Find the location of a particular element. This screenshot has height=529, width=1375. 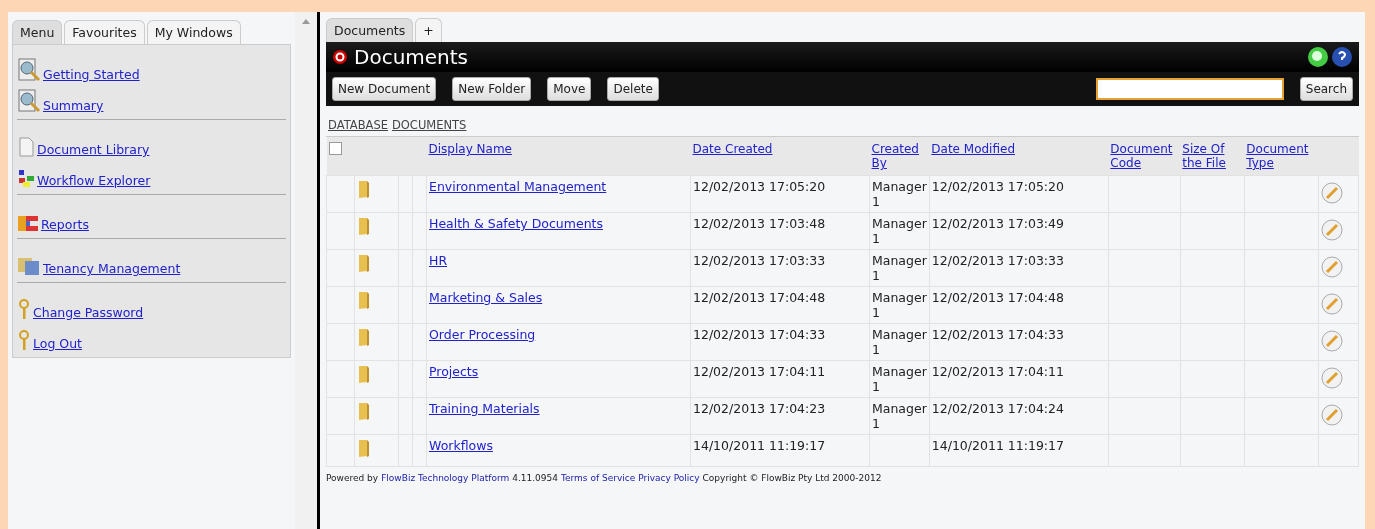

toolbar-button: New Folder is located at coordinates (492, 89).